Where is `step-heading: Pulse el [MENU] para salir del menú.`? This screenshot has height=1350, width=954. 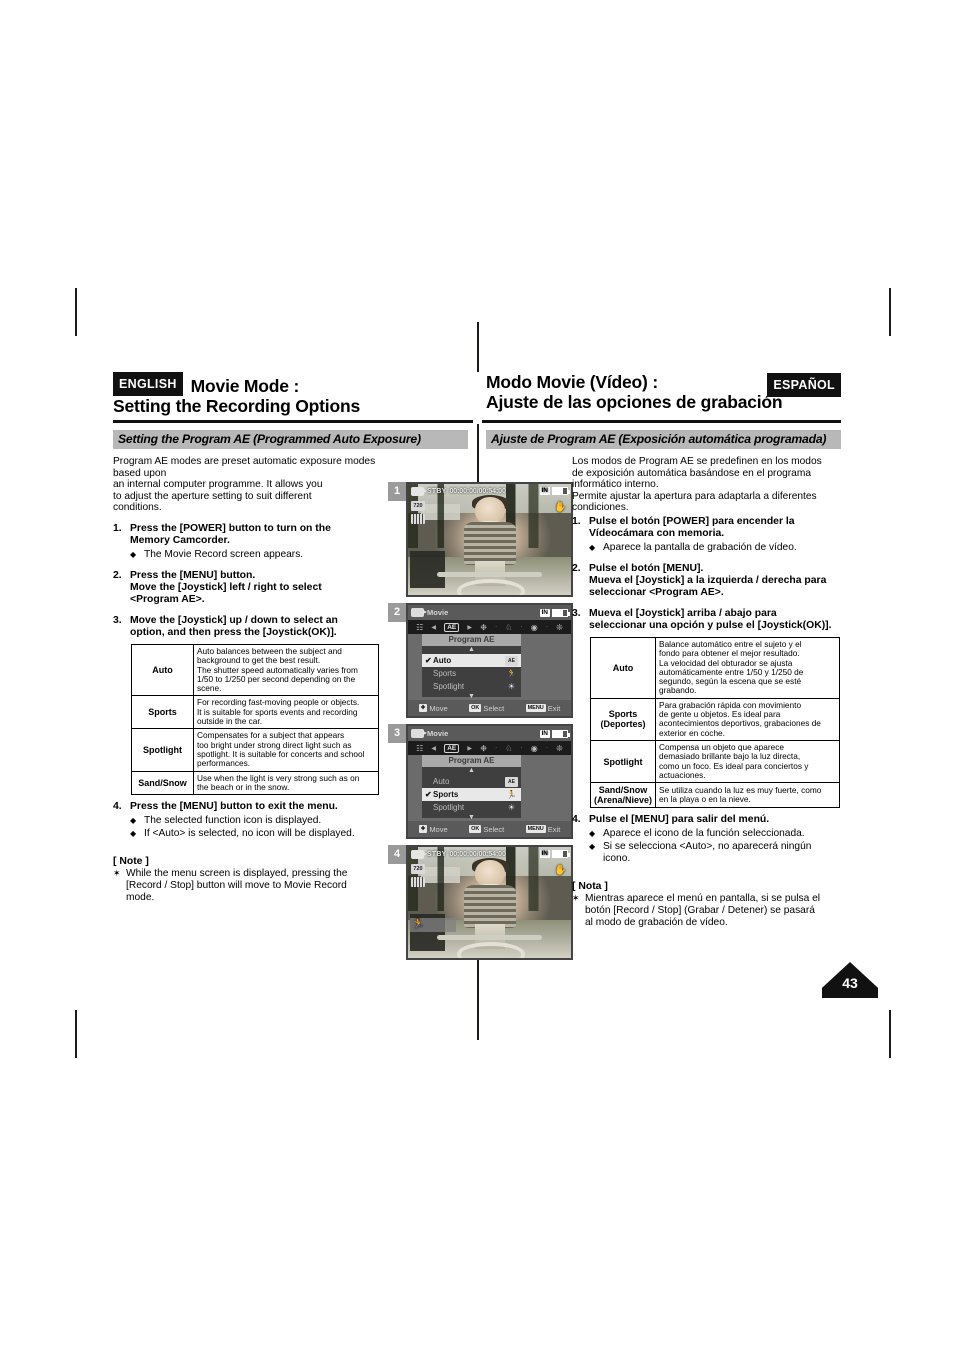
step-heading: Pulse el [MENU] para salir del menú. is located at coordinates (715, 820).